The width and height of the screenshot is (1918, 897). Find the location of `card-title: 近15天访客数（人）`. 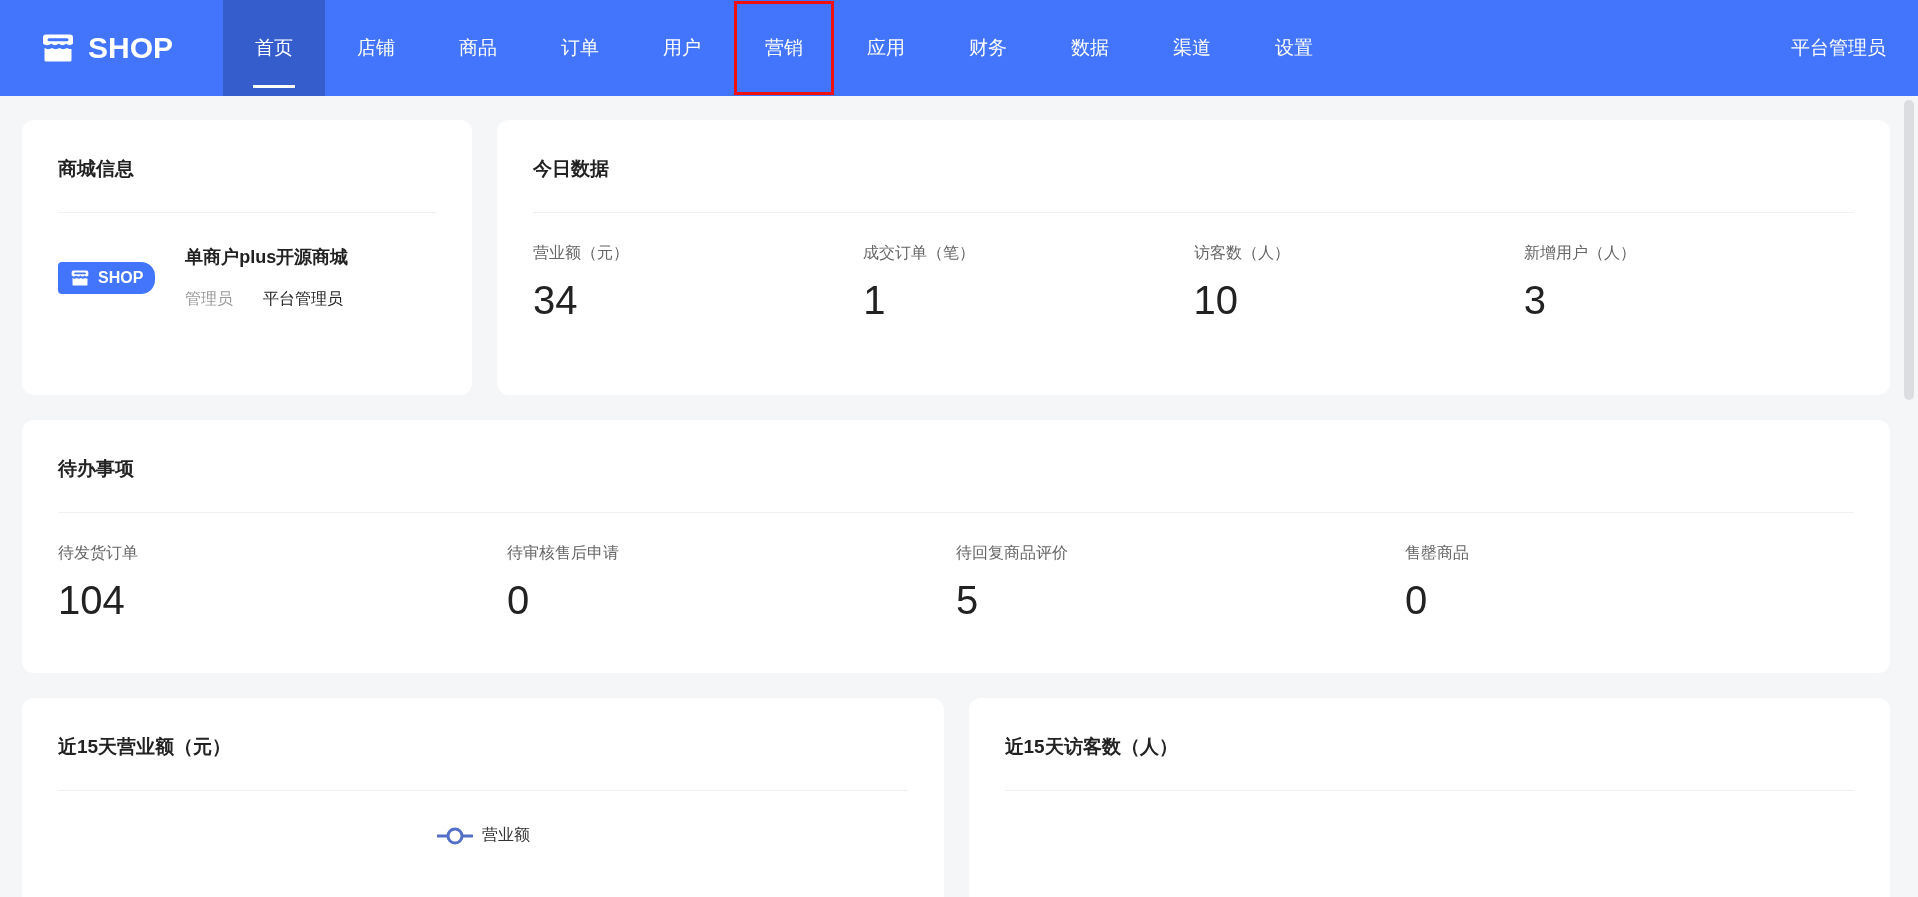

card-title: 近15天访客数（人） is located at coordinates (1429, 744).